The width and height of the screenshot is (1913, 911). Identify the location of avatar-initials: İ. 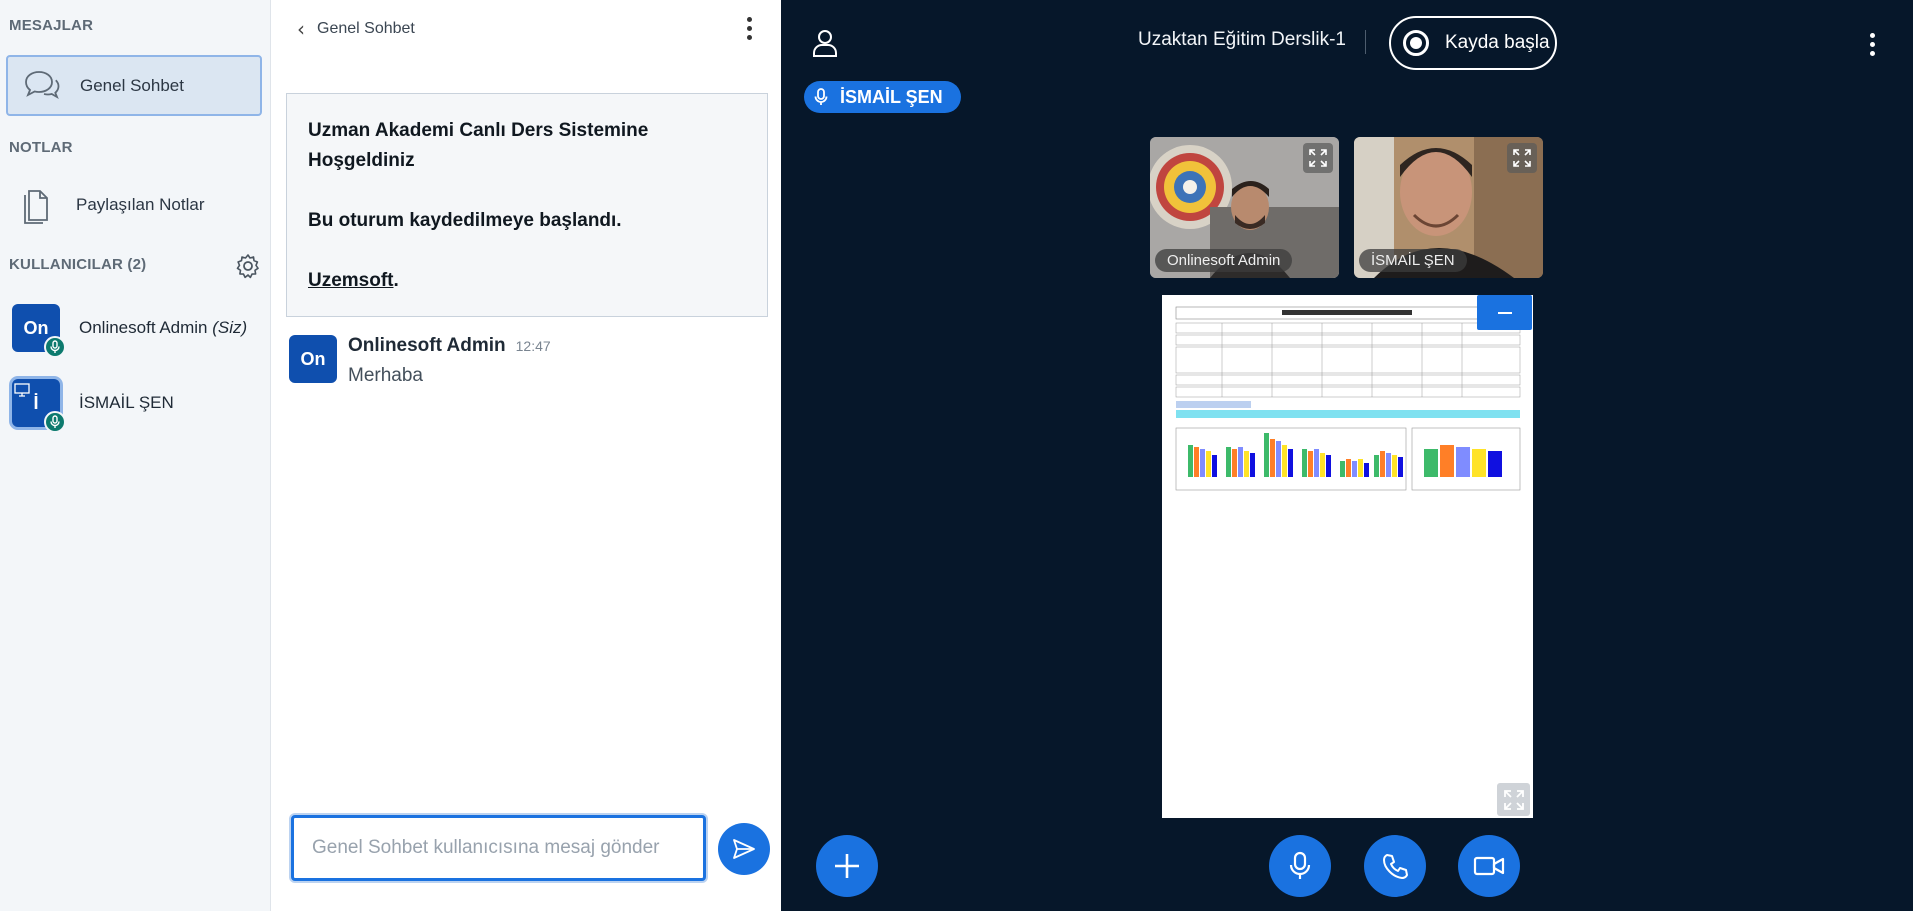
(36, 402).